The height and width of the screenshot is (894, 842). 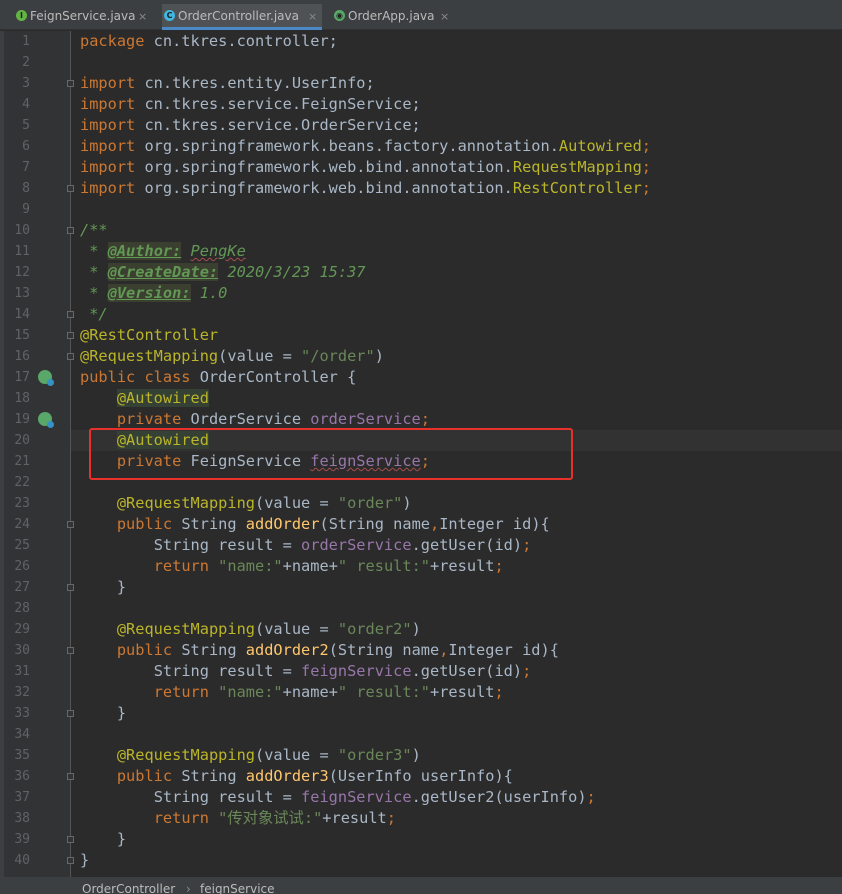 I want to click on tab-orderapp: ◉ OrderApp.java ×, so click(x=394, y=17).